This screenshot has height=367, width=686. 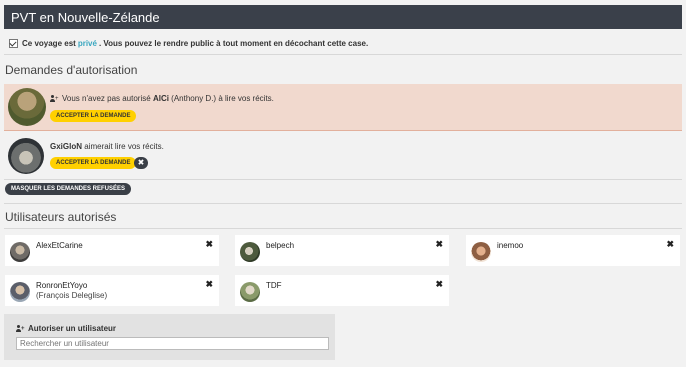 I want to click on authorized-user-card: belpech ✖, so click(x=342, y=250).